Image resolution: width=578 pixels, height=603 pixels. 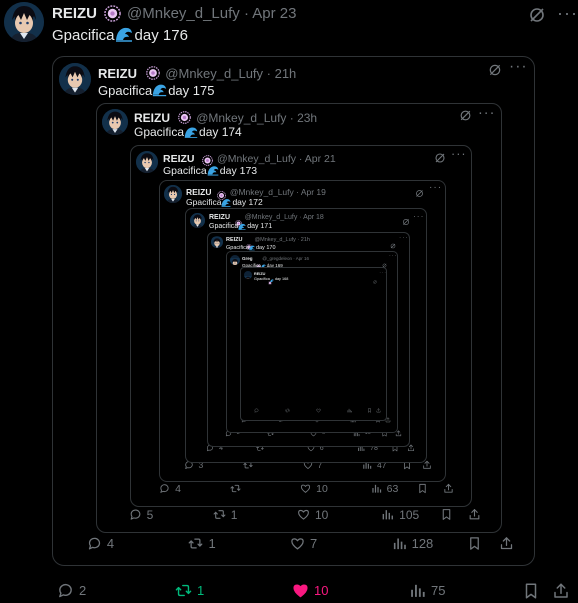 What do you see at coordinates (256, 118) in the screenshot?
I see `quote-author-handle-time: @Mnkey_d_Lufy · 23h` at bounding box center [256, 118].